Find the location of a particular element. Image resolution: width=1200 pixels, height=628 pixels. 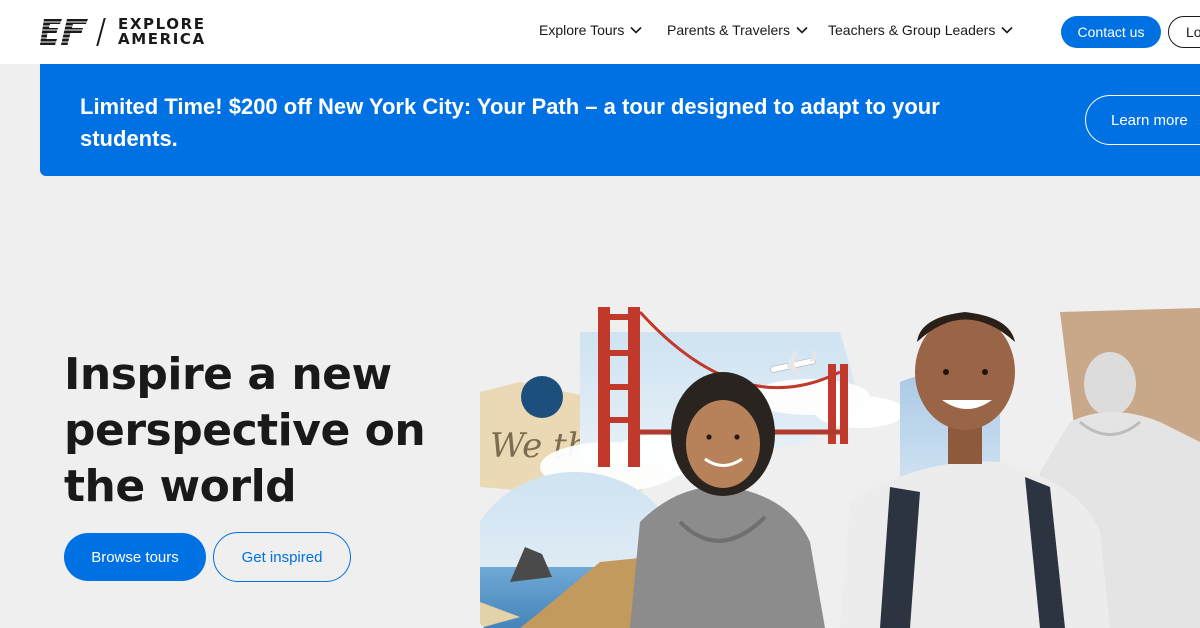

nav-teachers-group-leaders: Teachers & Group Leaders is located at coordinates (920, 30).